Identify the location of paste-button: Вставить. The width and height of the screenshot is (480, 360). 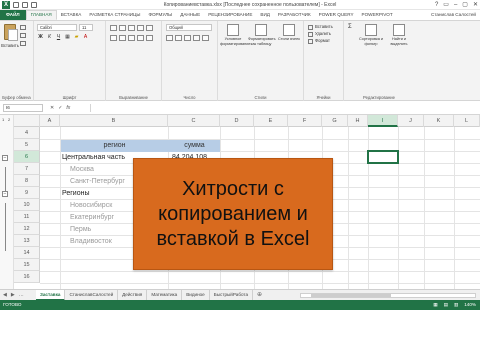
(10, 45).